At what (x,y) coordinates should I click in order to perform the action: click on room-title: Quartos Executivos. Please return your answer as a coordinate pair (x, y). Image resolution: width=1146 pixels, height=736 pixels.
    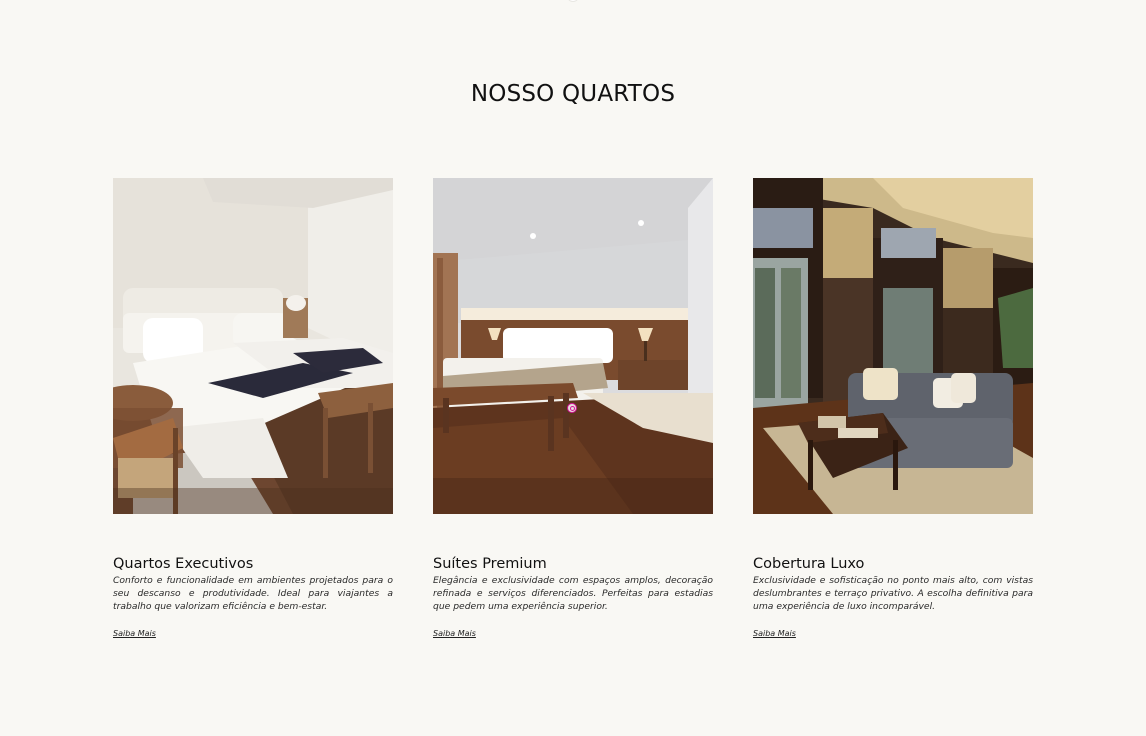
    Looking at the image, I should click on (183, 564).